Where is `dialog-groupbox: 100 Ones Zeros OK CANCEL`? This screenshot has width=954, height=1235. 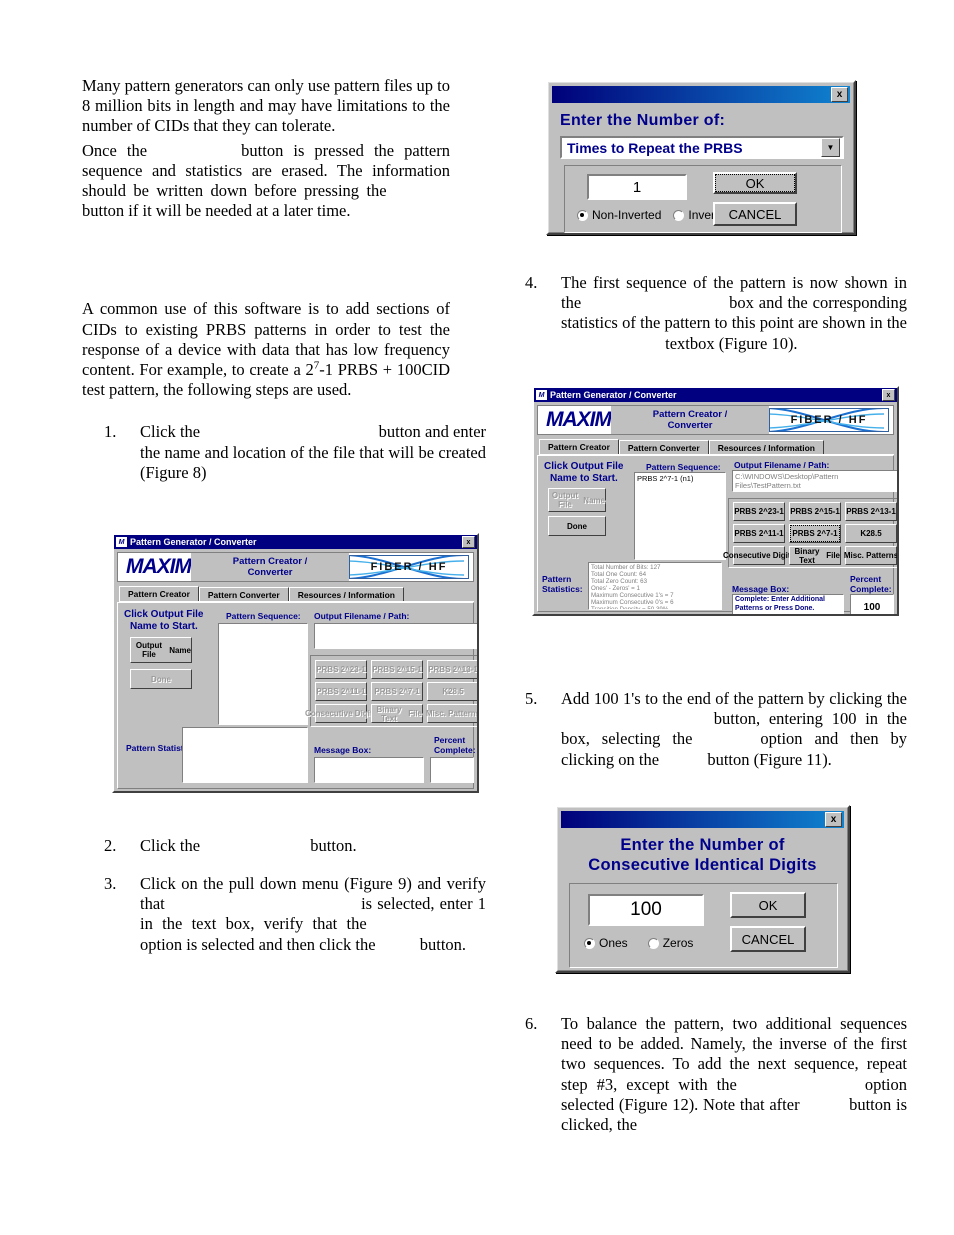 dialog-groupbox: 100 Ones Zeros OK CANCEL is located at coordinates (703, 925).